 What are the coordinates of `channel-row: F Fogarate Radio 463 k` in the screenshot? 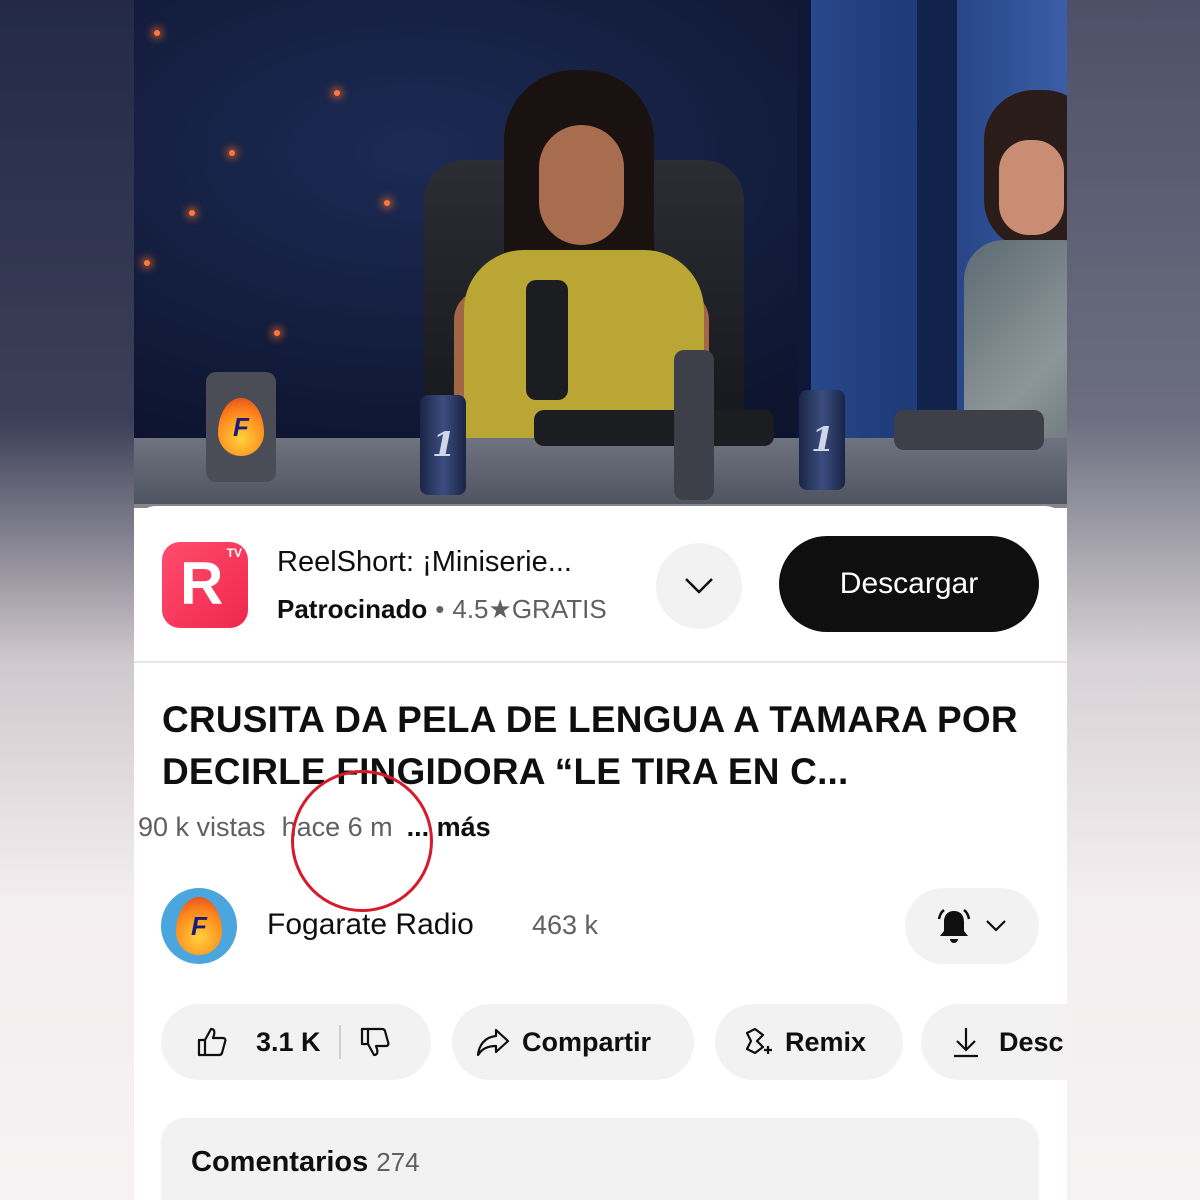 It's located at (600, 926).